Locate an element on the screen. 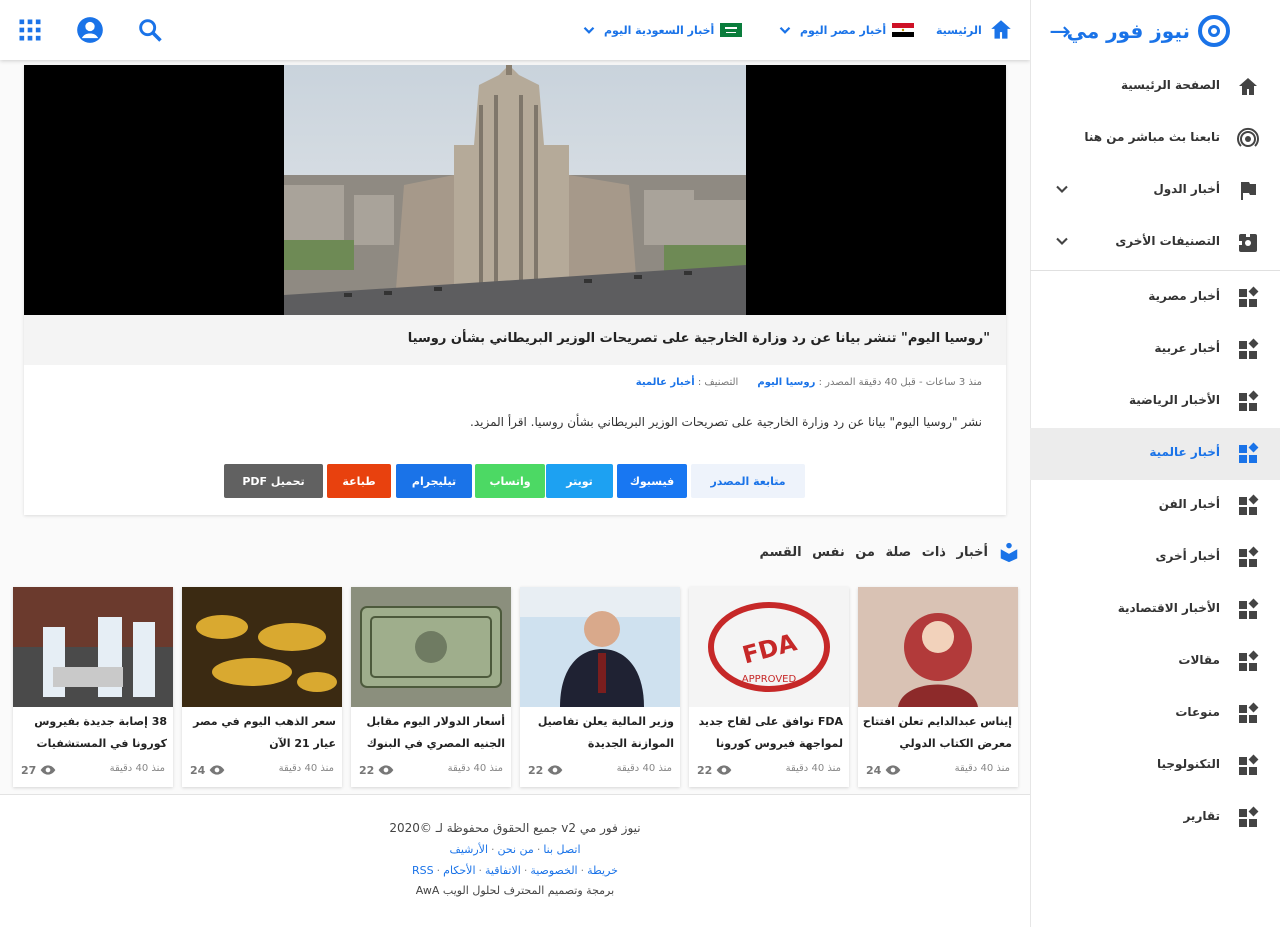 Image resolution: width=1280 pixels, height=927 pixels. sidebar-item: الصفحة الرئيسية is located at coordinates (1155, 87).